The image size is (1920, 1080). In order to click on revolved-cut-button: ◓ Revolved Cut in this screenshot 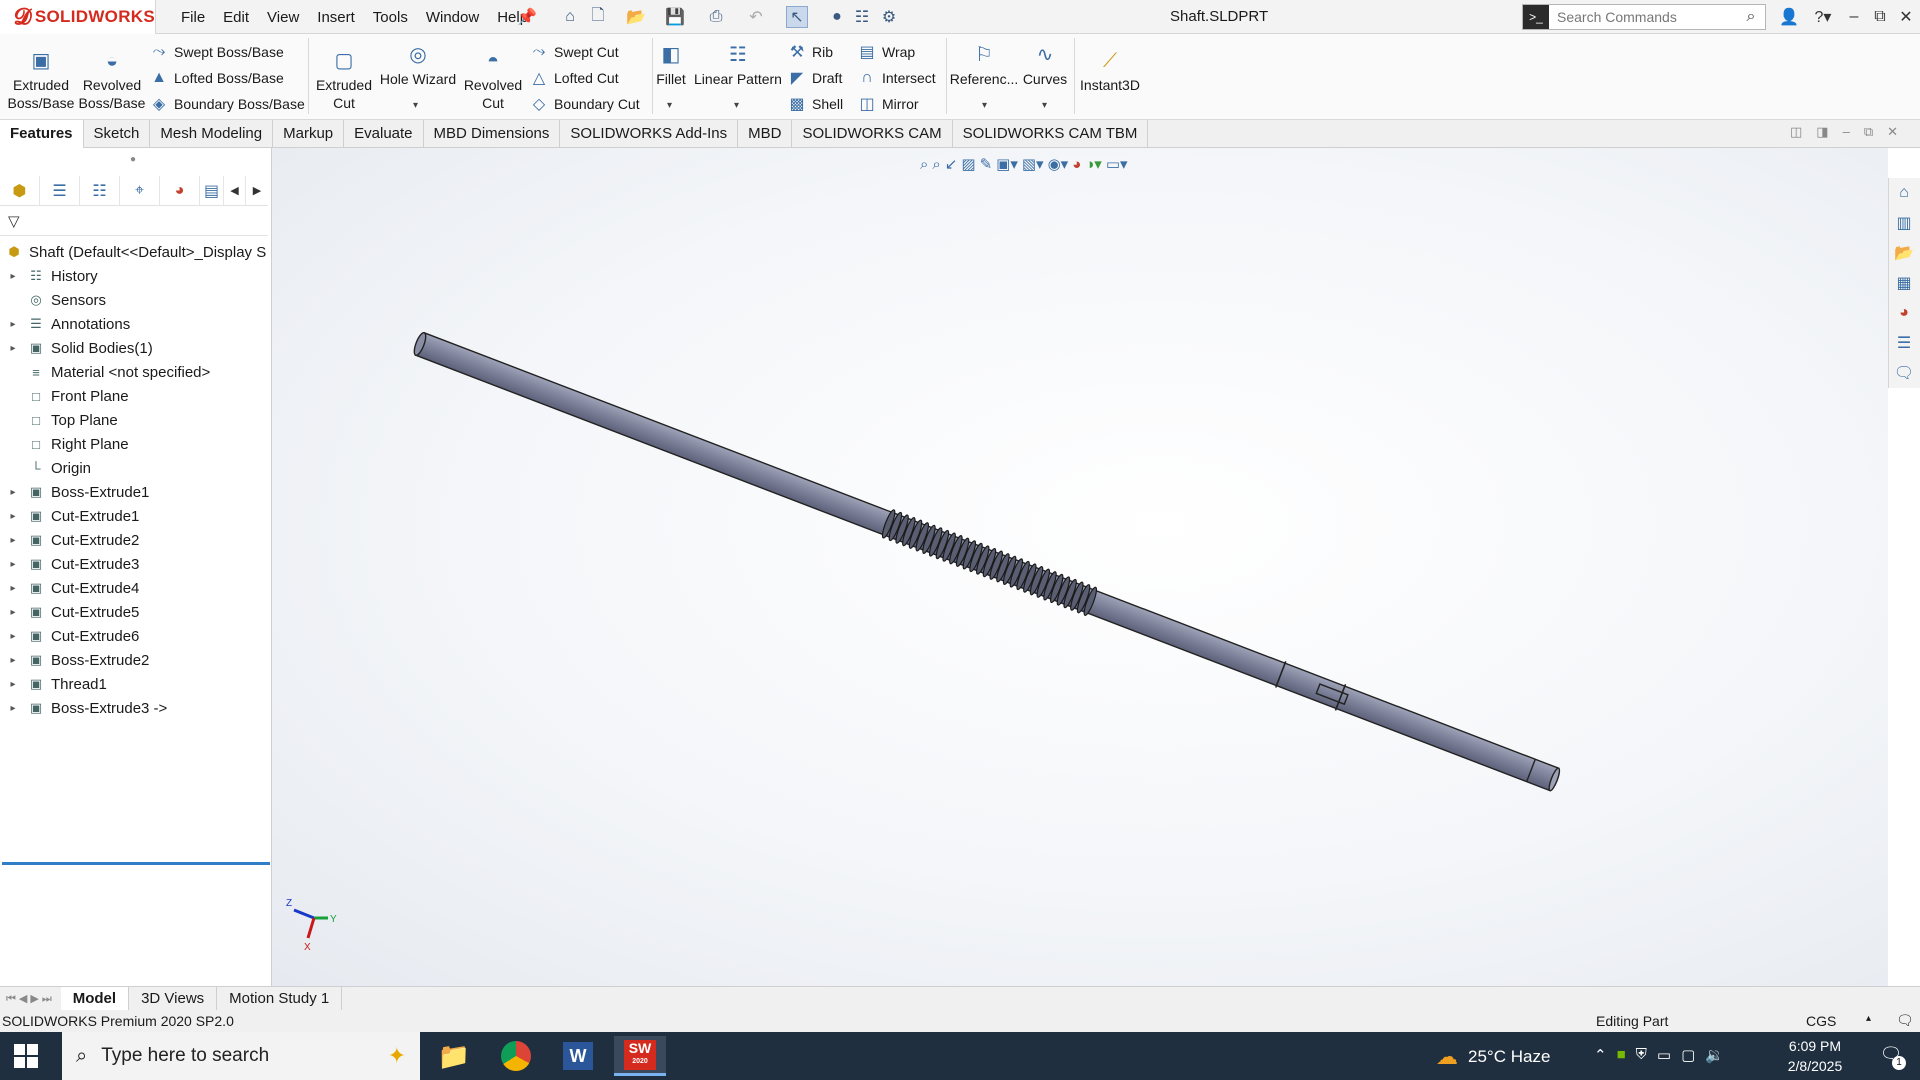, I will do `click(493, 80)`.